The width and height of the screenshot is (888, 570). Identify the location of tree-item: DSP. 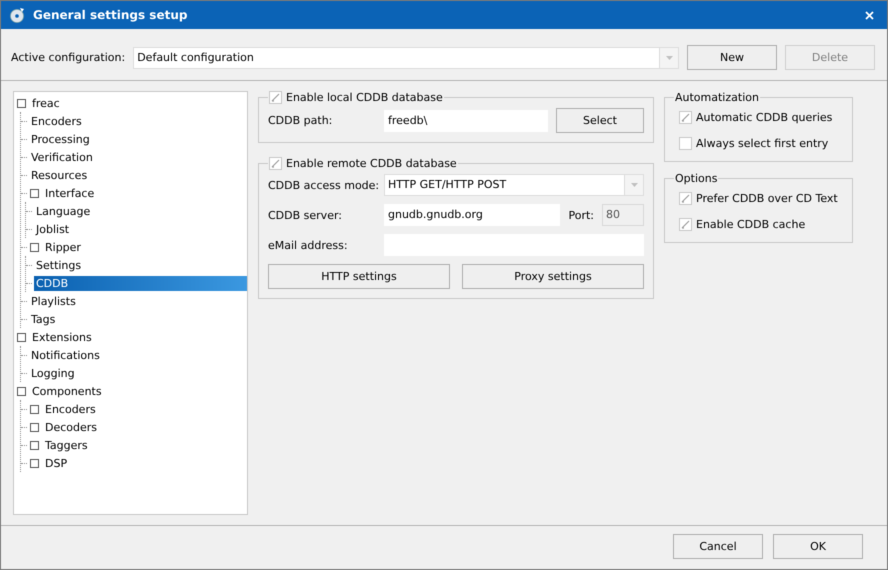
(56, 463).